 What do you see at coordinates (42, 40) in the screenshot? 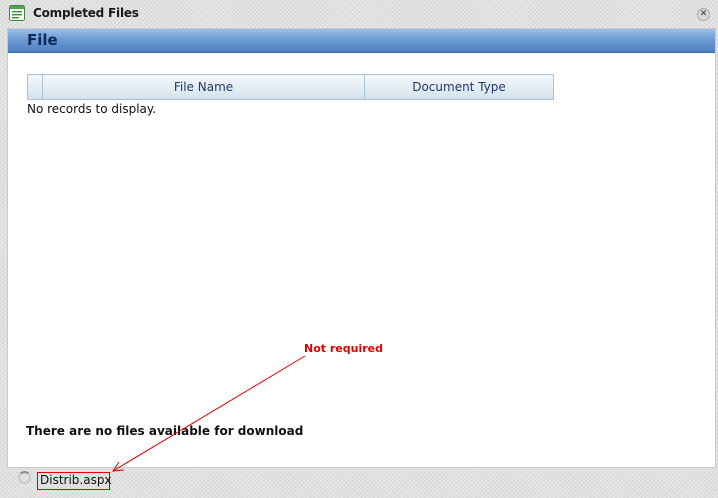
I see `section-title: File` at bounding box center [42, 40].